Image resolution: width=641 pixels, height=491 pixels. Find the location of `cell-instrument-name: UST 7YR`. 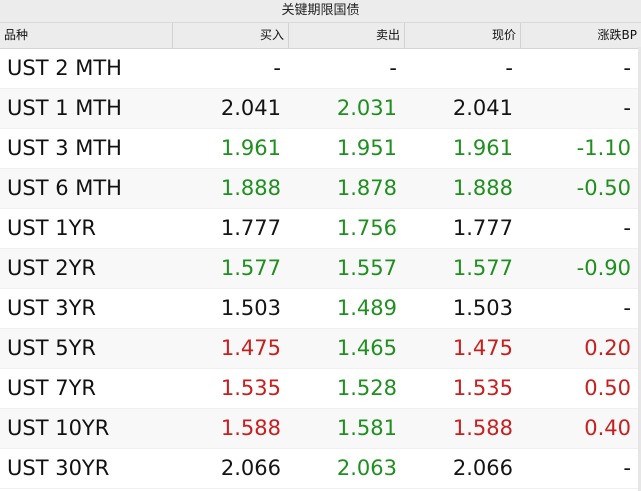

cell-instrument-name: UST 7YR is located at coordinates (51, 388).